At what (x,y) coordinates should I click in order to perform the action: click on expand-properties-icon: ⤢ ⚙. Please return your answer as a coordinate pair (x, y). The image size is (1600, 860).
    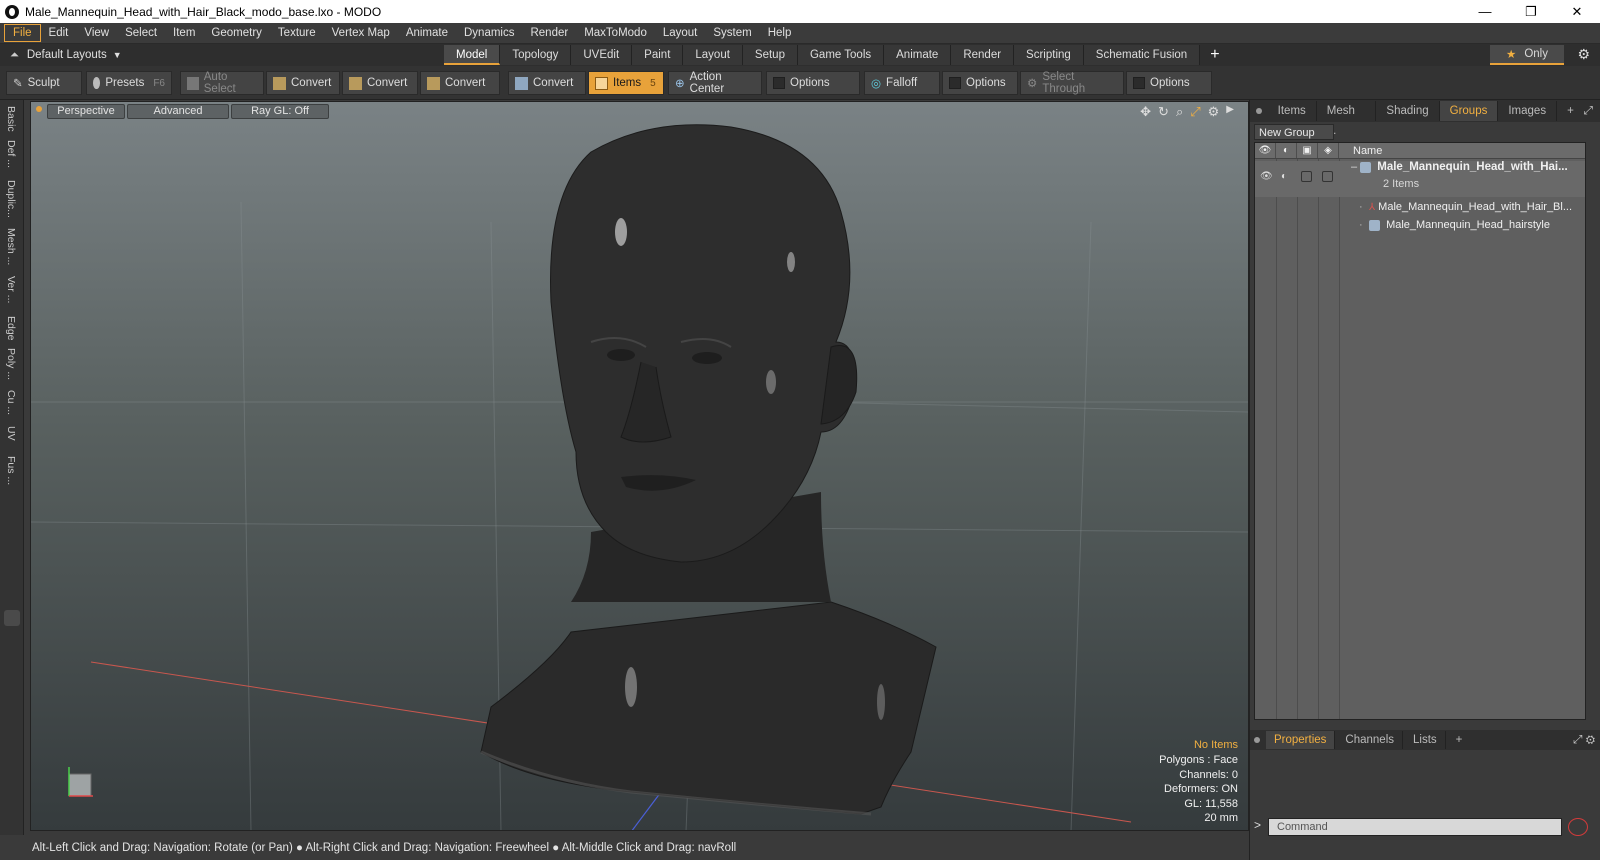
    Looking at the image, I should click on (1584, 740).